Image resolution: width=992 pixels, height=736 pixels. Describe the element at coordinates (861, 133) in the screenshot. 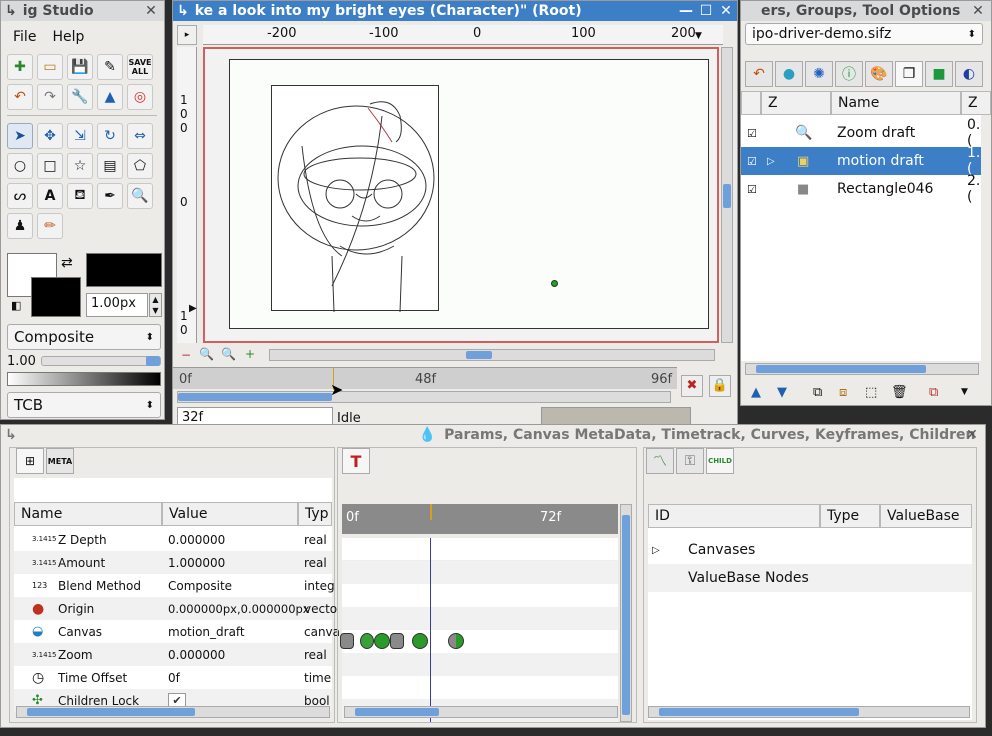

I see `layer-row: ☑ 🔍 Zoom draft 0.(` at that location.